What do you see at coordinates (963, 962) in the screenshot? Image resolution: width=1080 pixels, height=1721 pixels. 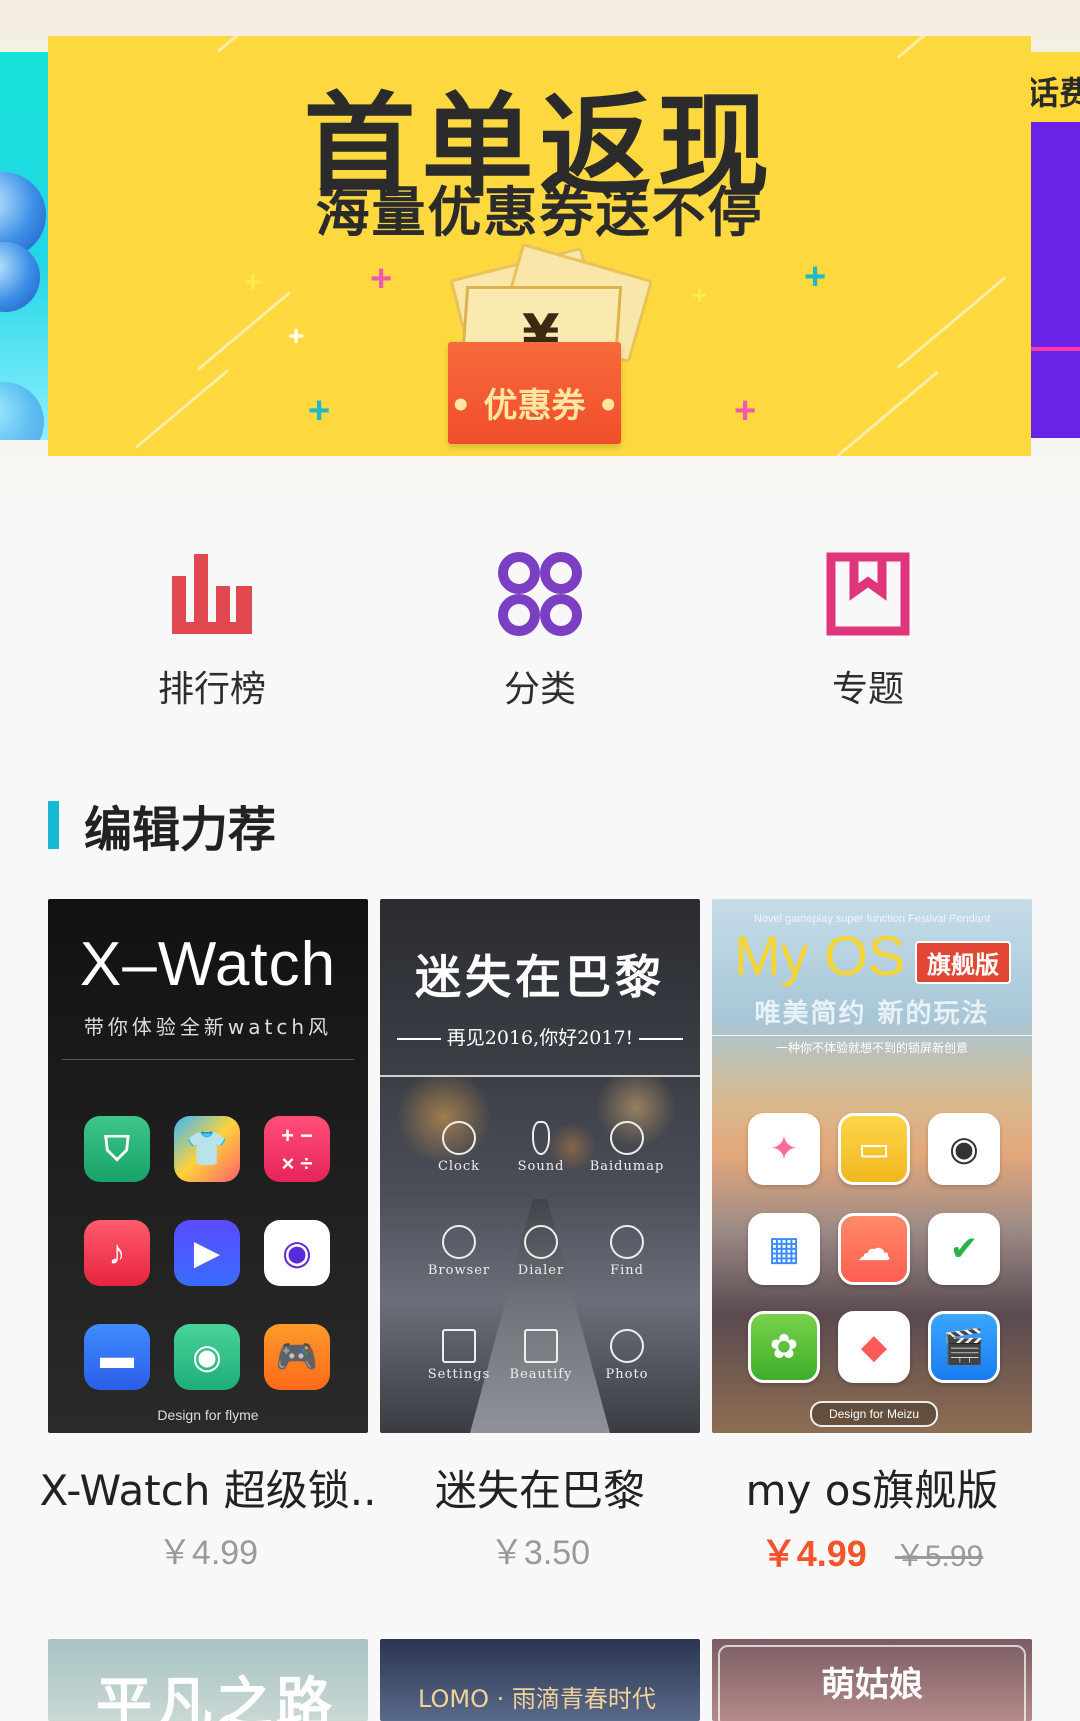 I see `thumb-badge: 旗舰版` at bounding box center [963, 962].